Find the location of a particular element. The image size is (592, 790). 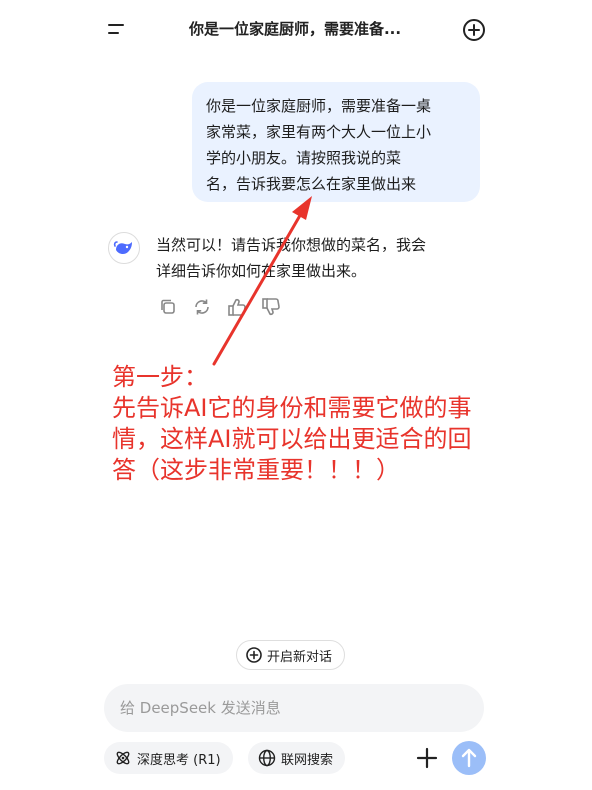

new-conversation-button: 开启新对话 is located at coordinates (291, 655).